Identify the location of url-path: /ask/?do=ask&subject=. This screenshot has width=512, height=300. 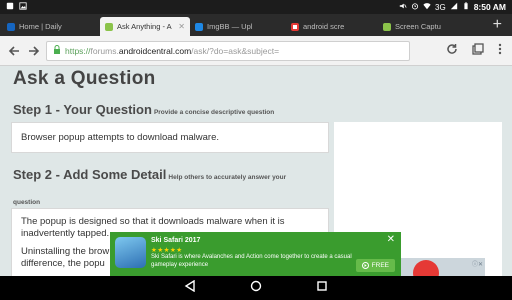
(235, 50).